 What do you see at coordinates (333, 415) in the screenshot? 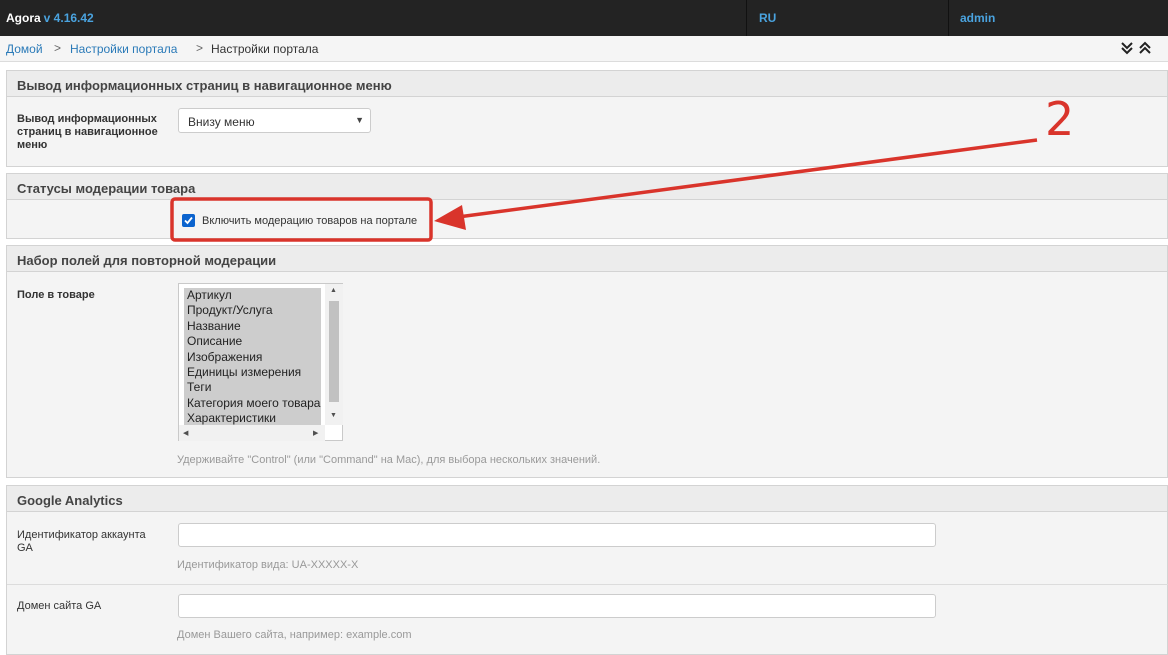
I see `scroll-down-icon: ▼` at bounding box center [333, 415].